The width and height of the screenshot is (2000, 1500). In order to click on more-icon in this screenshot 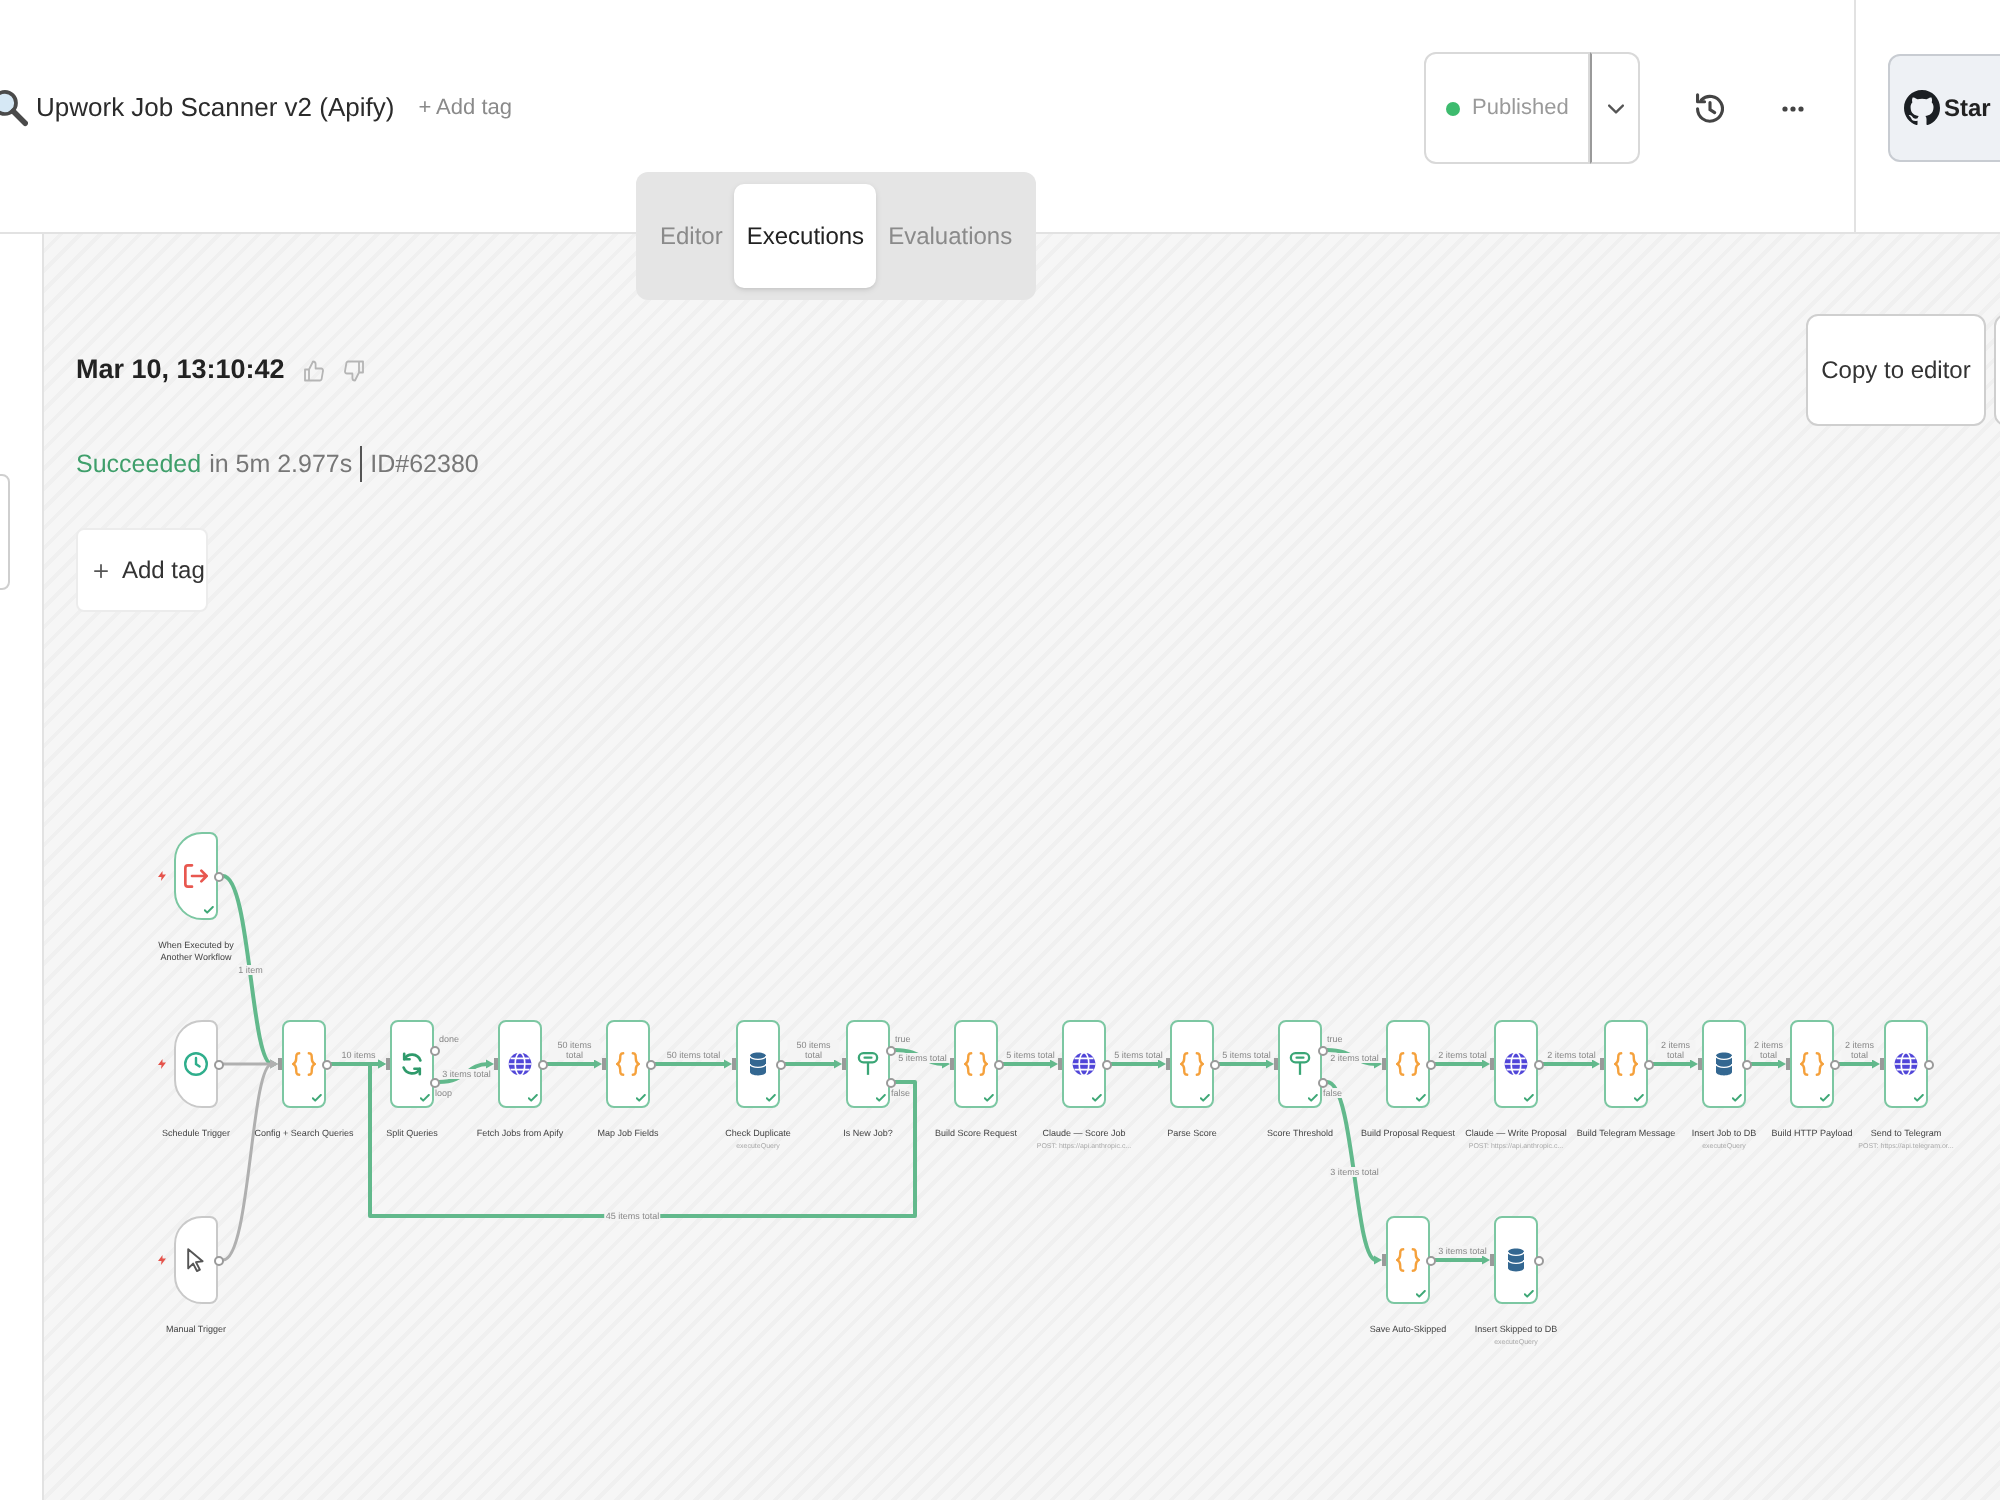, I will do `click(1793, 108)`.